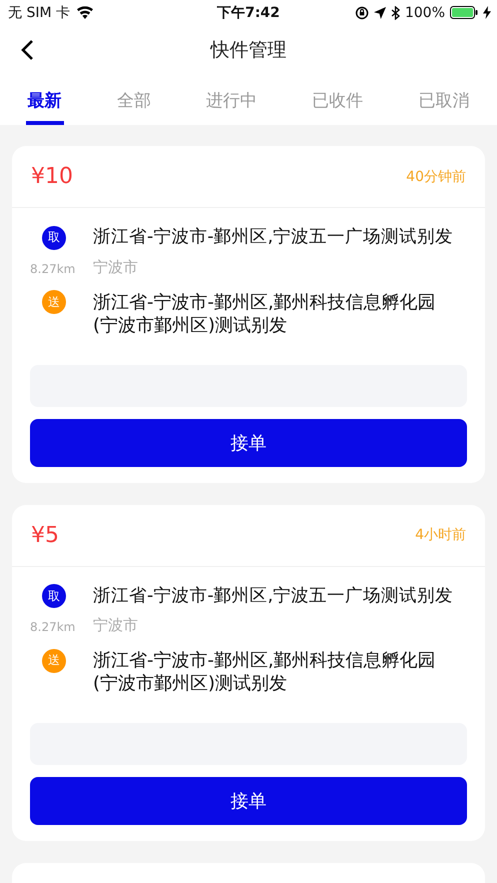  I want to click on page-title: 快件管理, so click(248, 50).